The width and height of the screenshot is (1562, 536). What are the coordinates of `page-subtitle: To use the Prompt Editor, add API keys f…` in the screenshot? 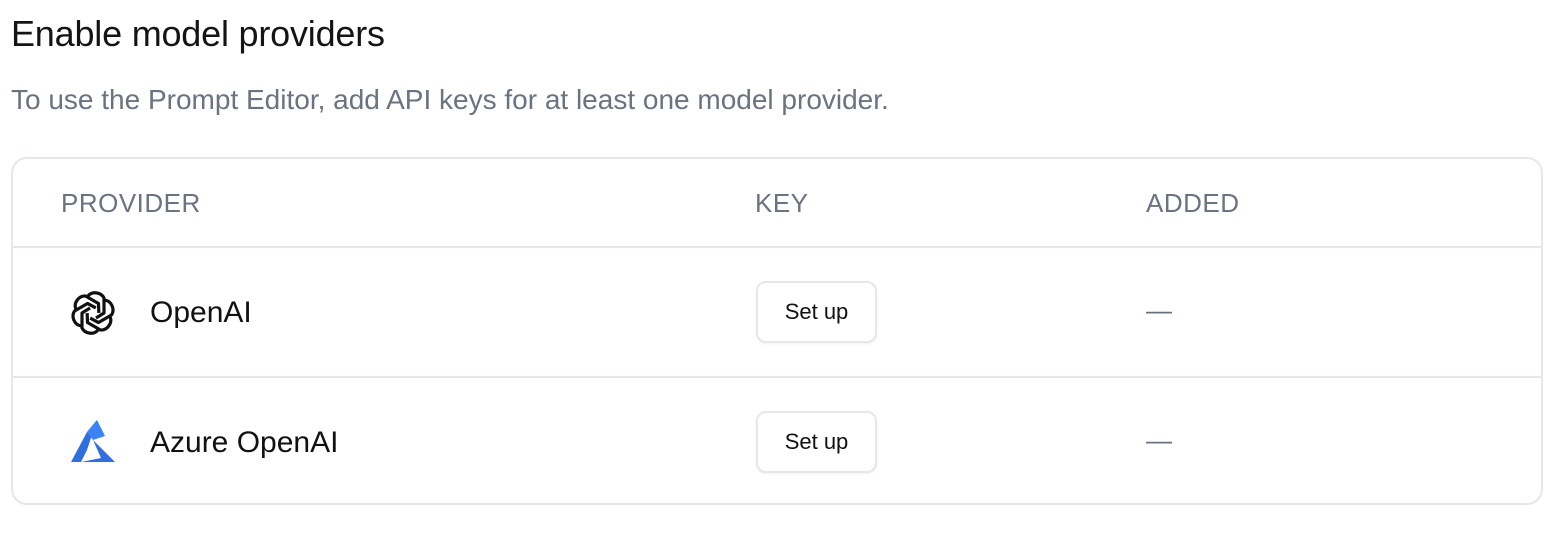 It's located at (450, 99).